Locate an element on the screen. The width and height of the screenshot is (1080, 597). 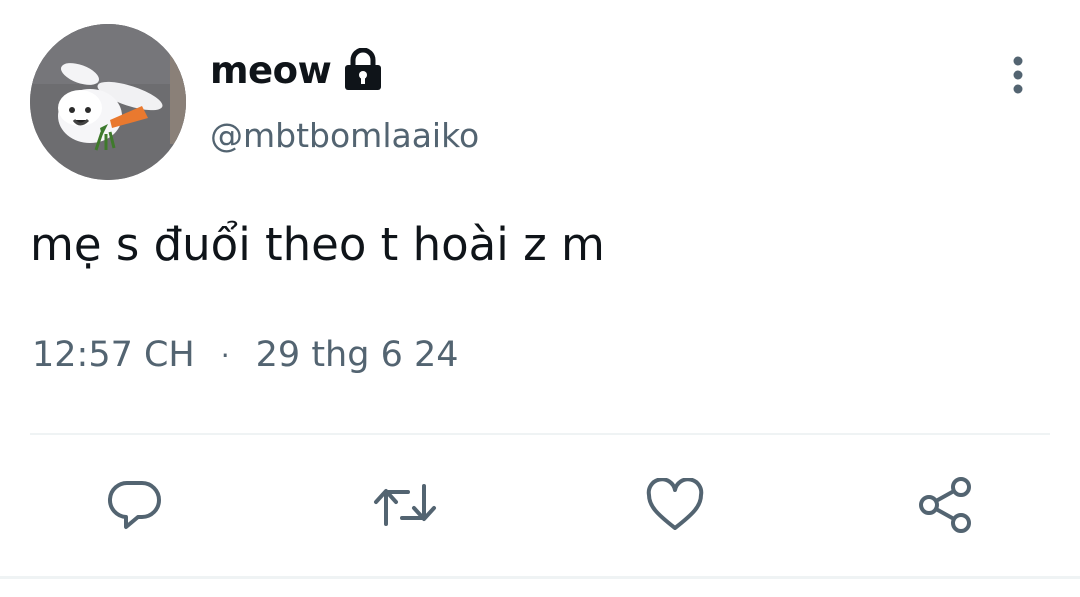
more-vertical-icon is located at coordinates (1018, 75).